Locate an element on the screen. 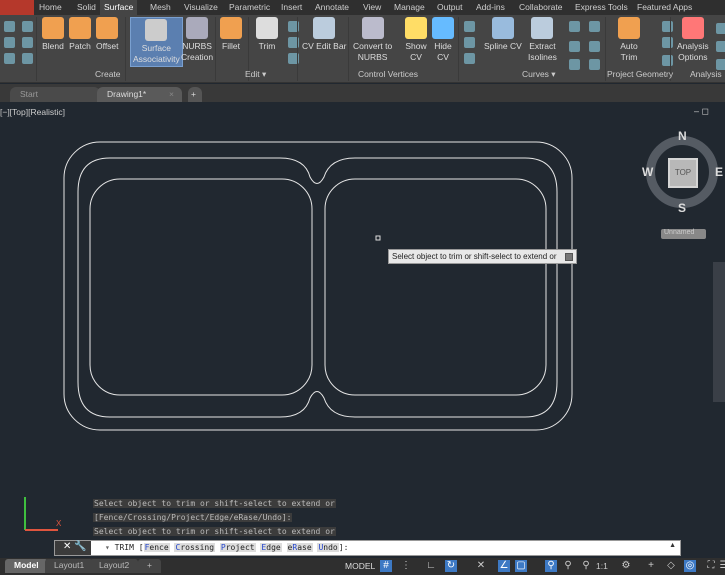  dynamic-ucs-icon: ∠ is located at coordinates (504, 566).